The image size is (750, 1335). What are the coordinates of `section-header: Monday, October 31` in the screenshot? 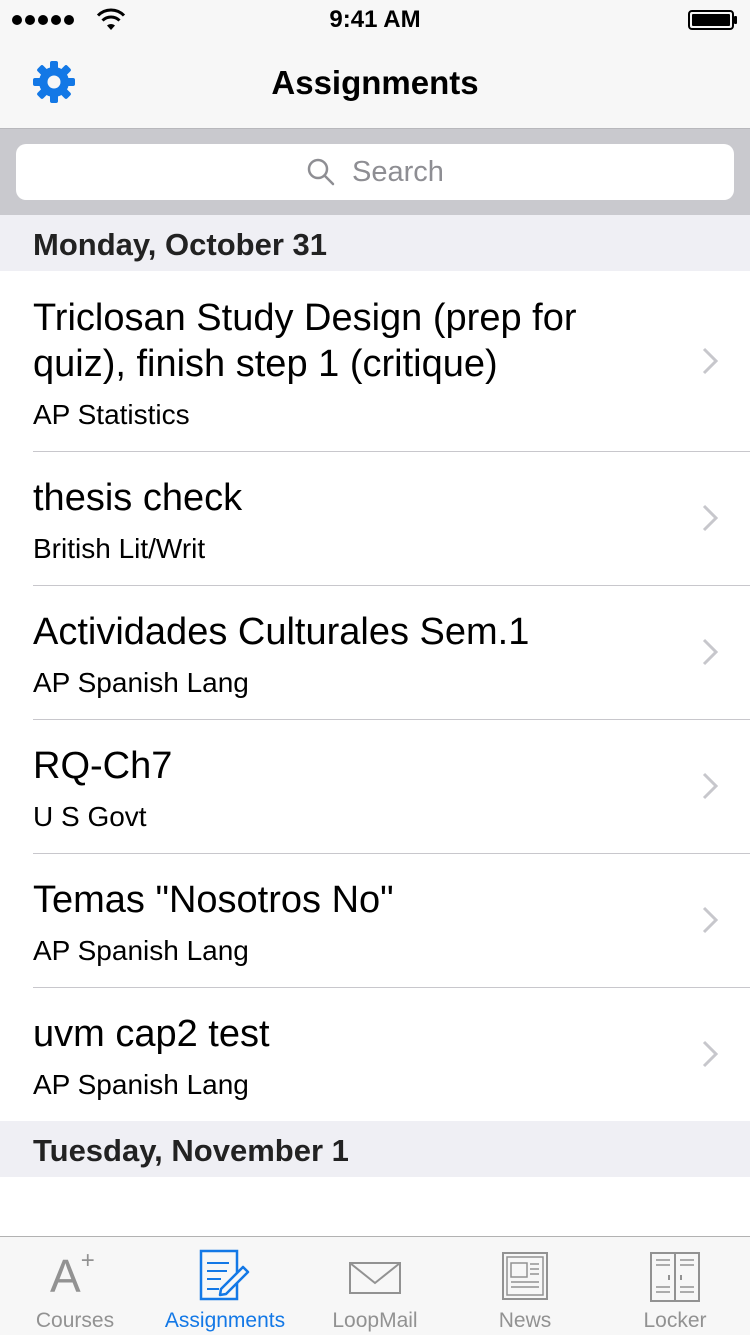 It's located at (375, 243).